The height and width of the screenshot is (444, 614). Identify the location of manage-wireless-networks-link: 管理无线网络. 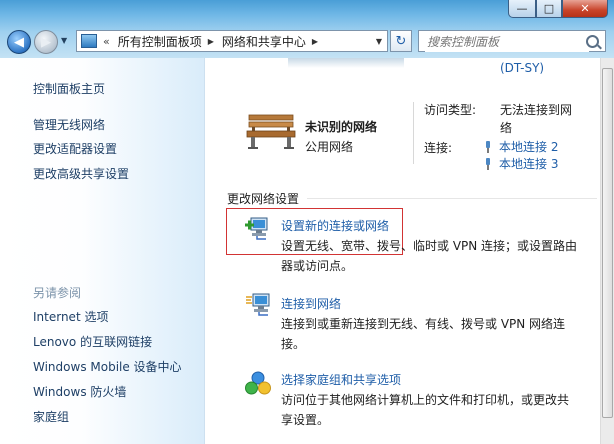
(69, 124).